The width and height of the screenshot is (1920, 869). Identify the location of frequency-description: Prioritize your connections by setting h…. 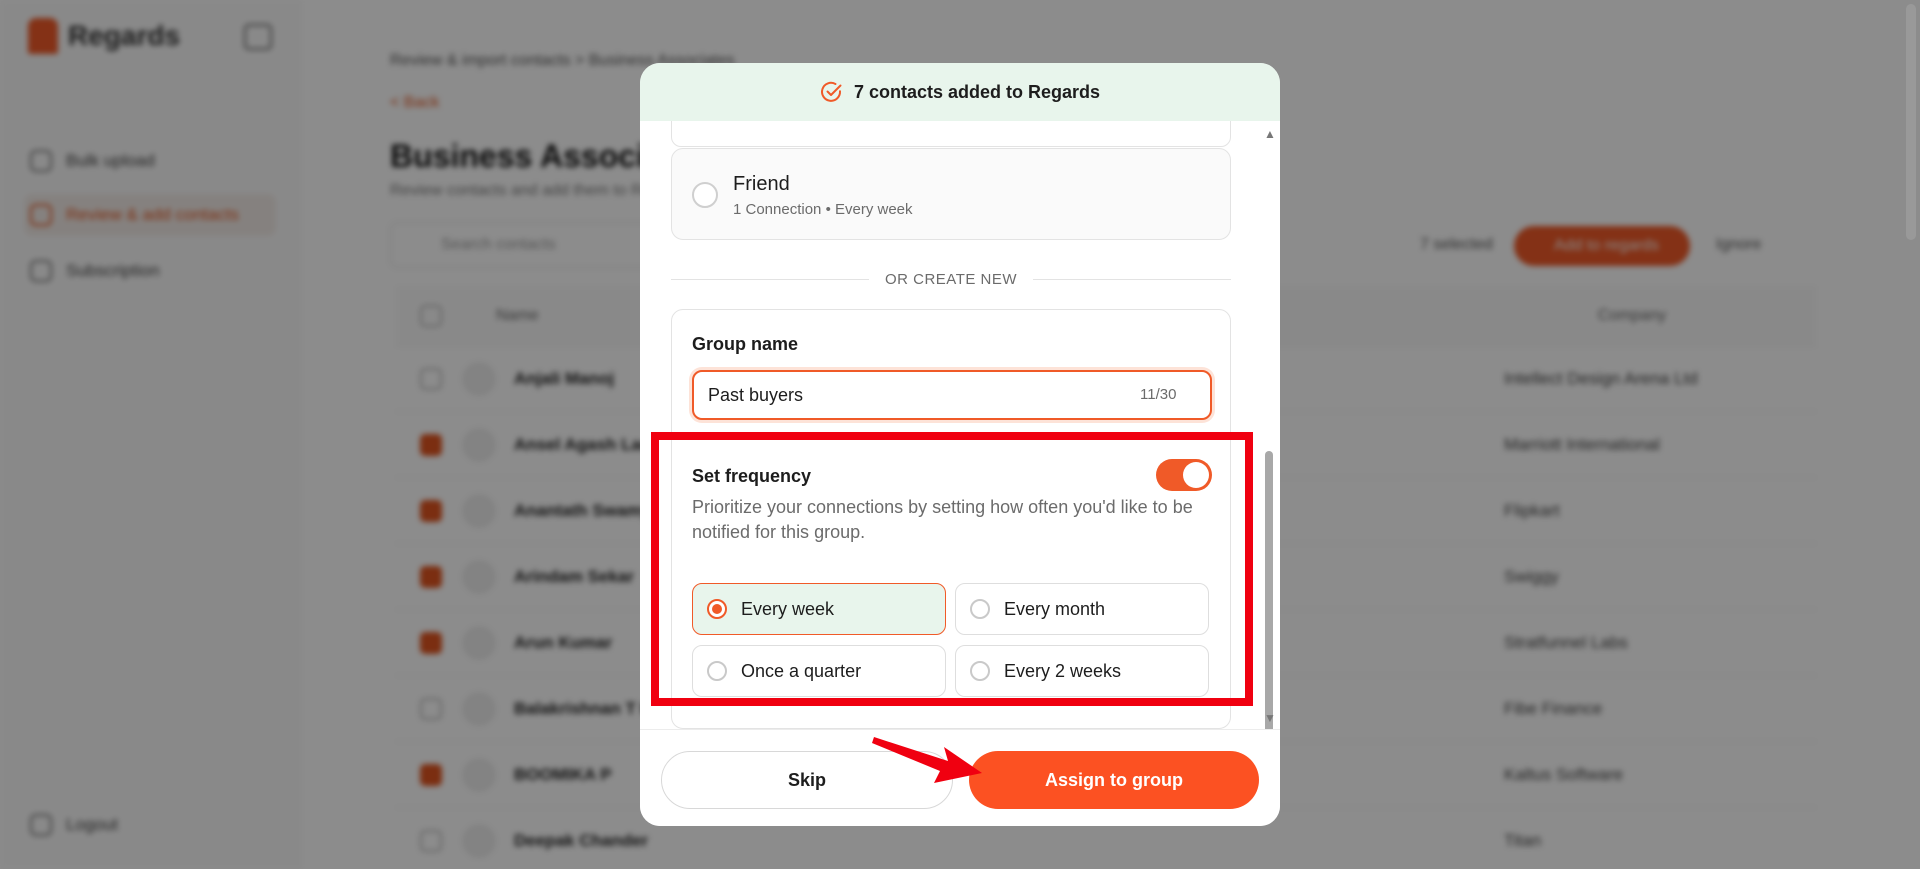
(942, 519).